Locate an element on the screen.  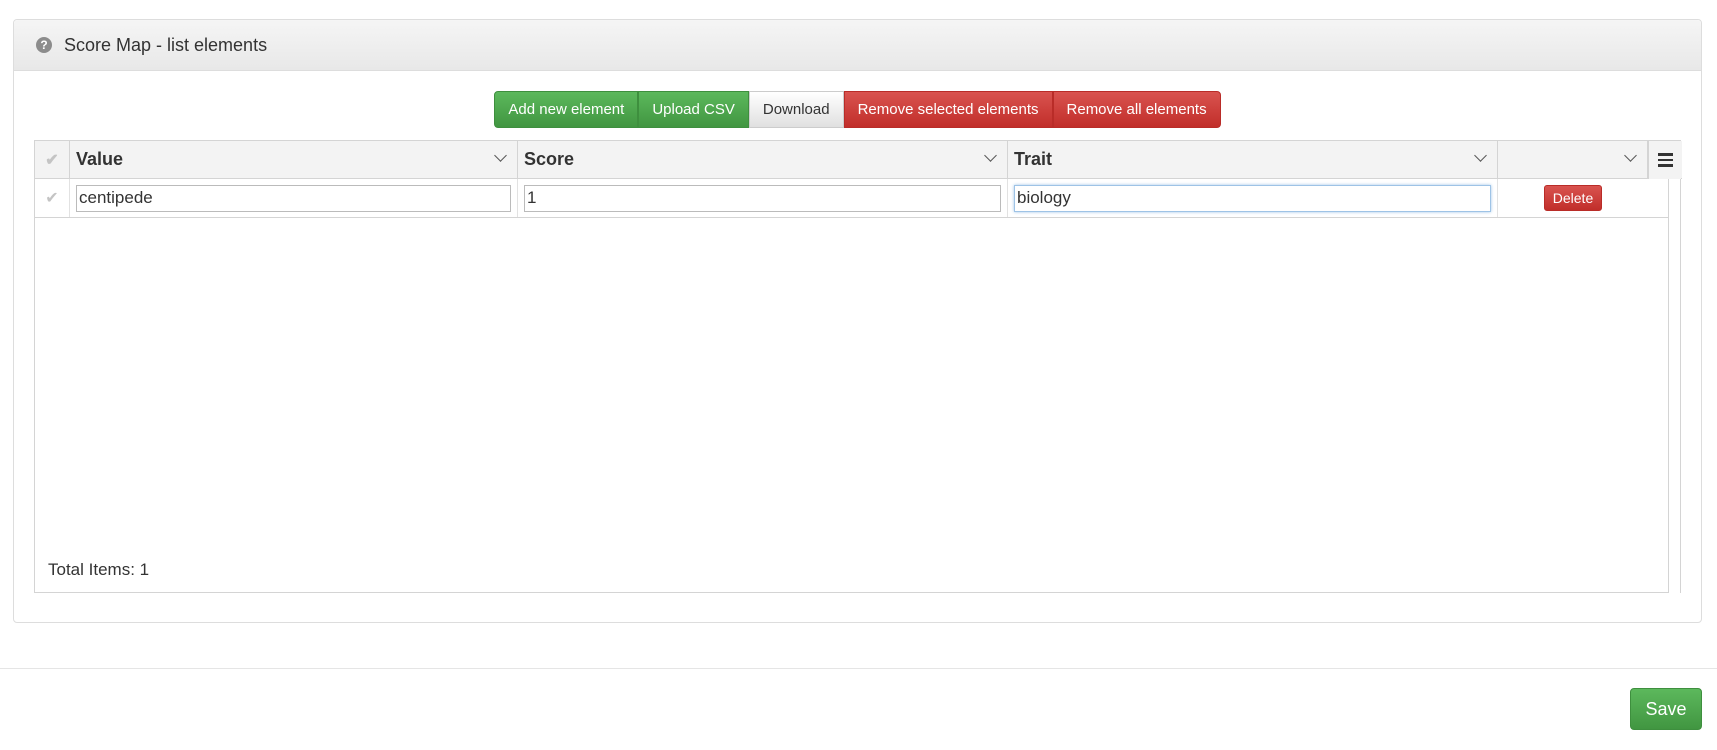
column-label: Score is located at coordinates (549, 159).